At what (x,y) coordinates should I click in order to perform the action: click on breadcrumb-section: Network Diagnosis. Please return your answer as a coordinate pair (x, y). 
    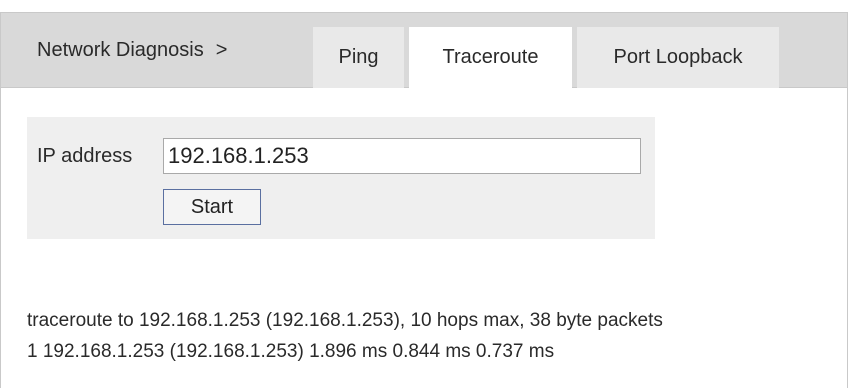
    Looking at the image, I should click on (120, 50).